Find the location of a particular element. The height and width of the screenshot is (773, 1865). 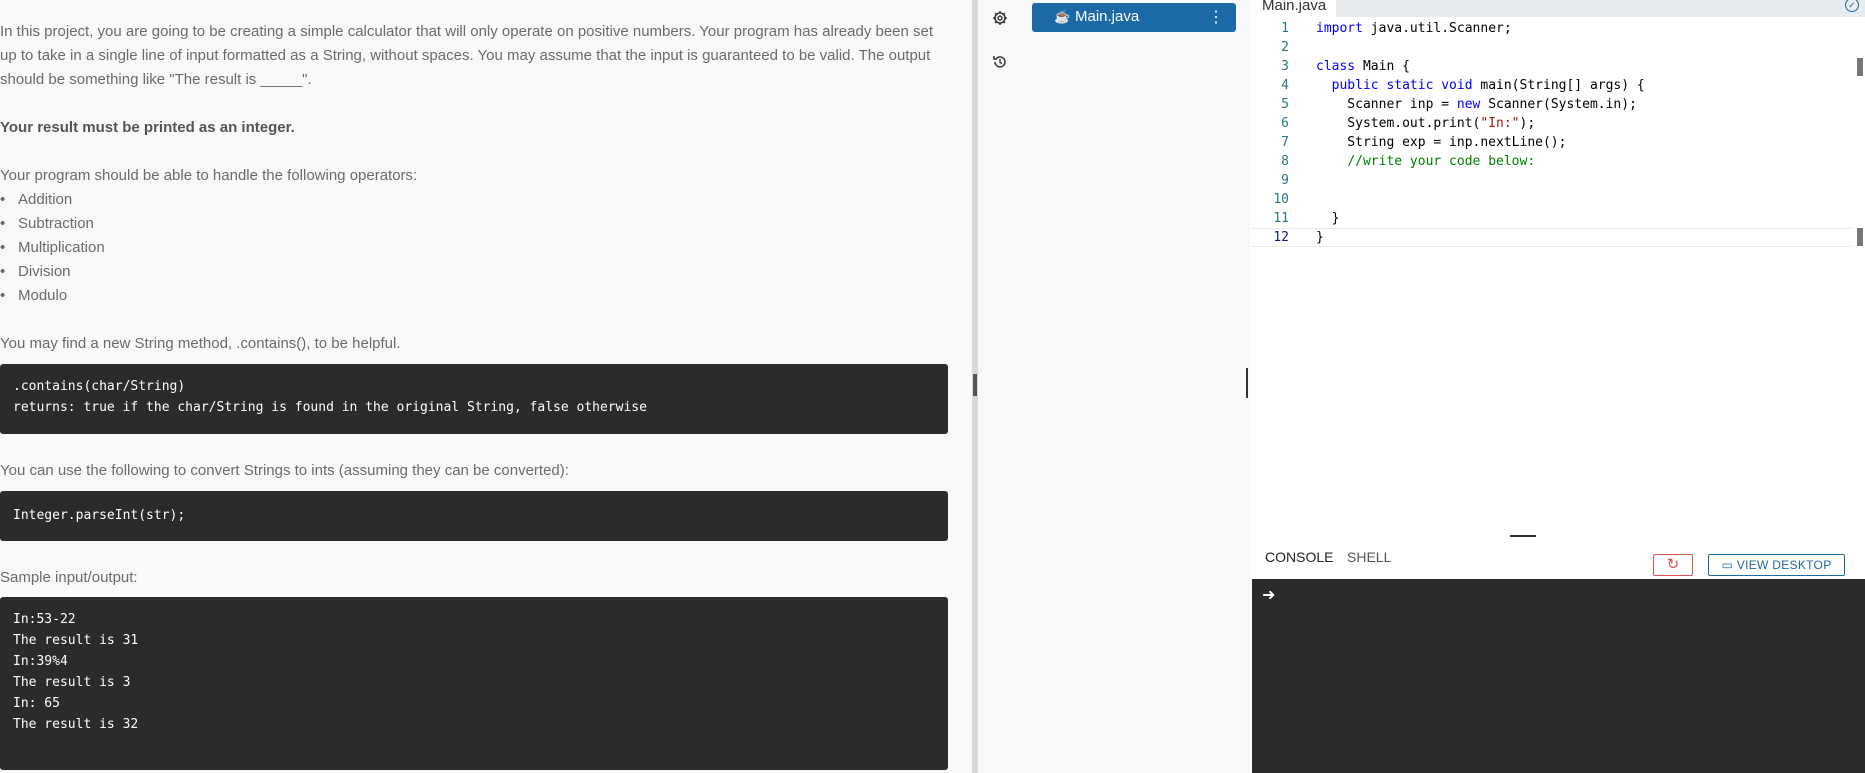

editor-splitter is located at coordinates (1247, 383).